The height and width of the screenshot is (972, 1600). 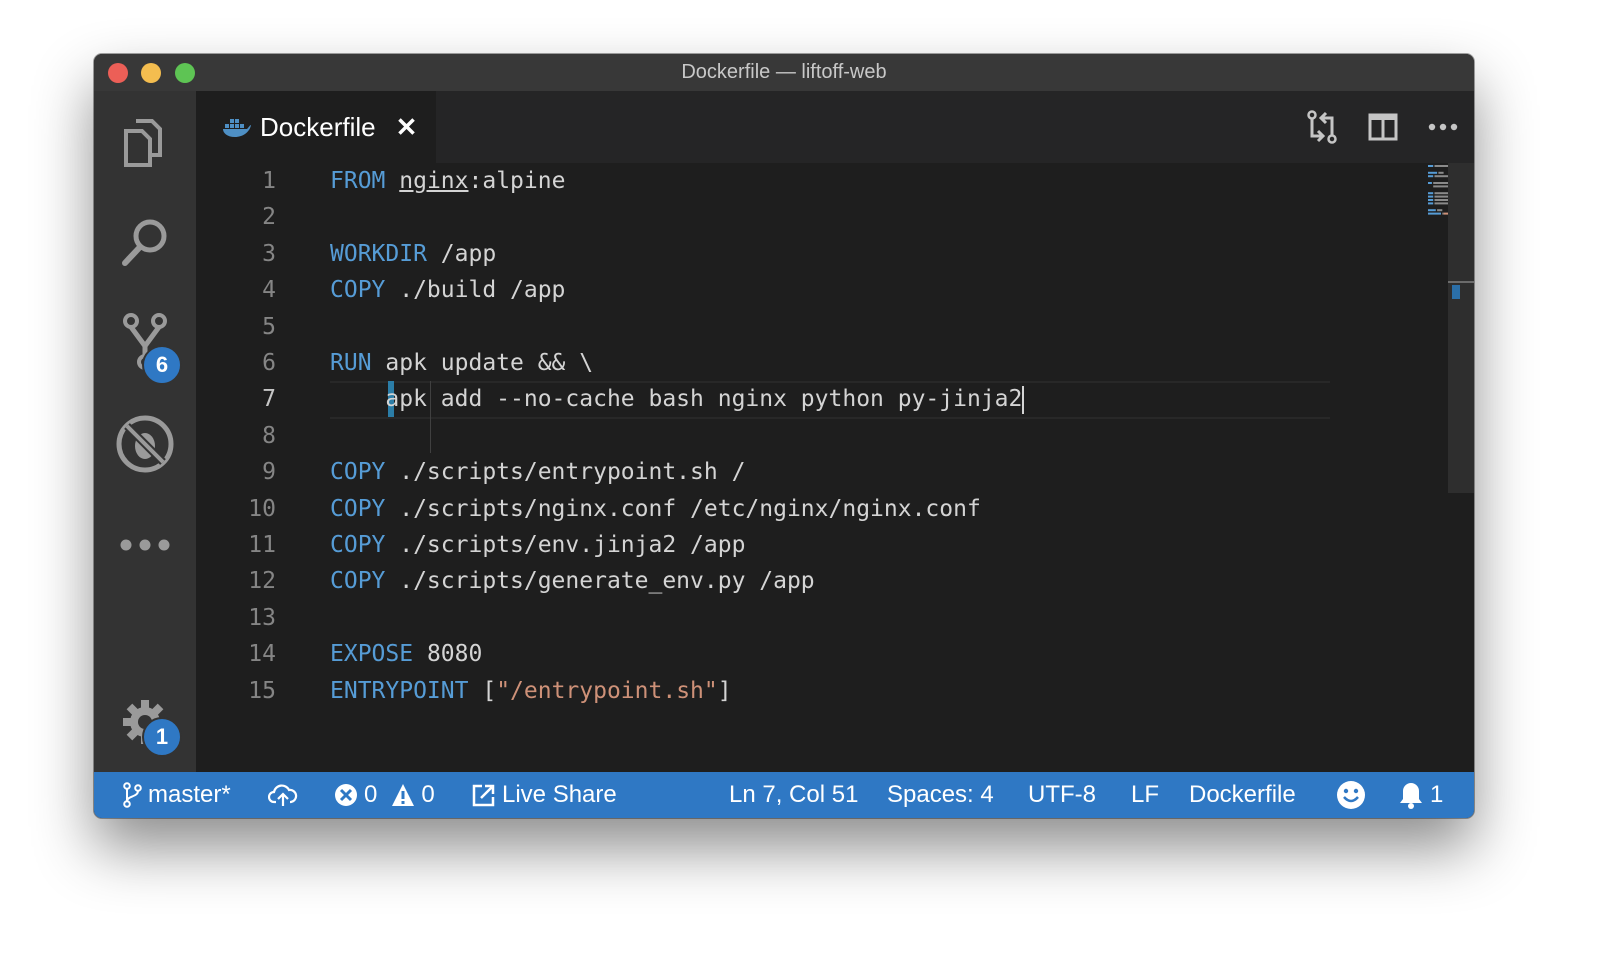 I want to click on status-cursor-position: Ln 7, Col 51, so click(x=793, y=795).